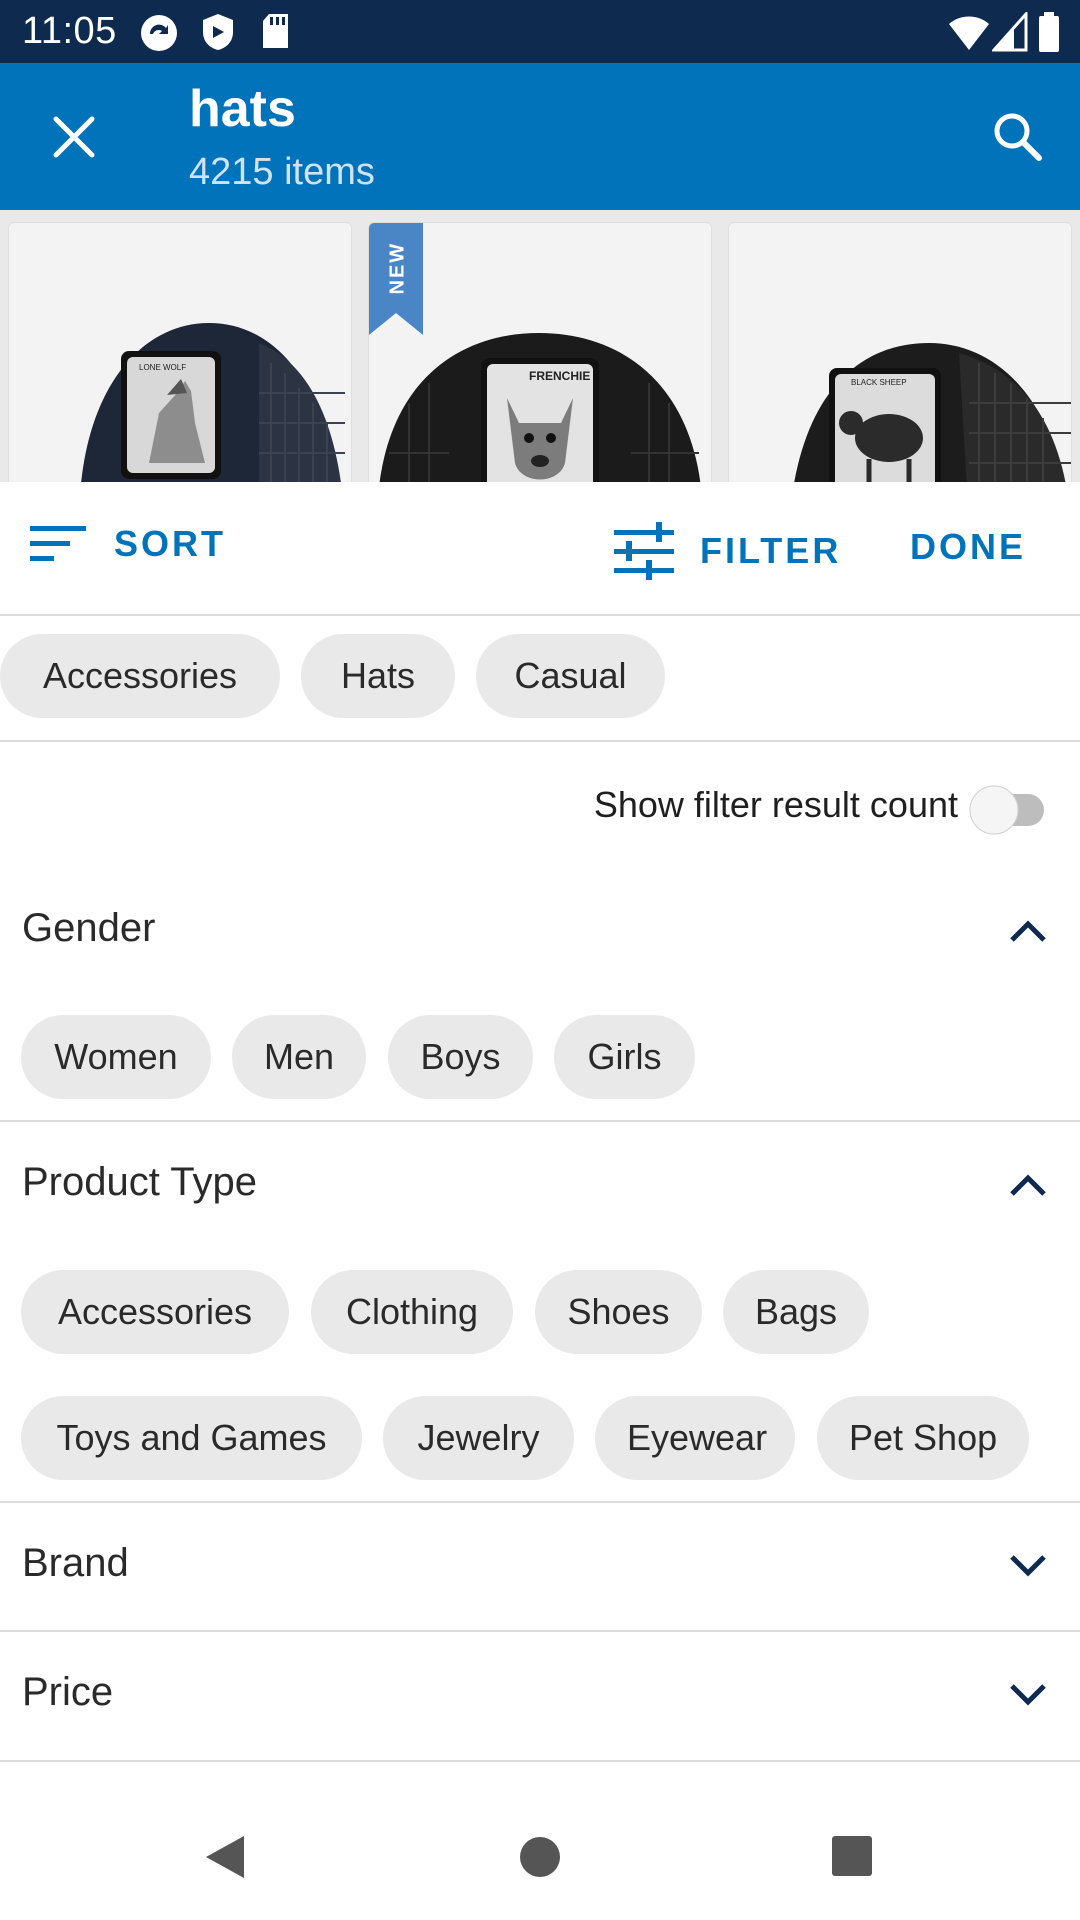  I want to click on sd-card-icon, so click(275, 31).